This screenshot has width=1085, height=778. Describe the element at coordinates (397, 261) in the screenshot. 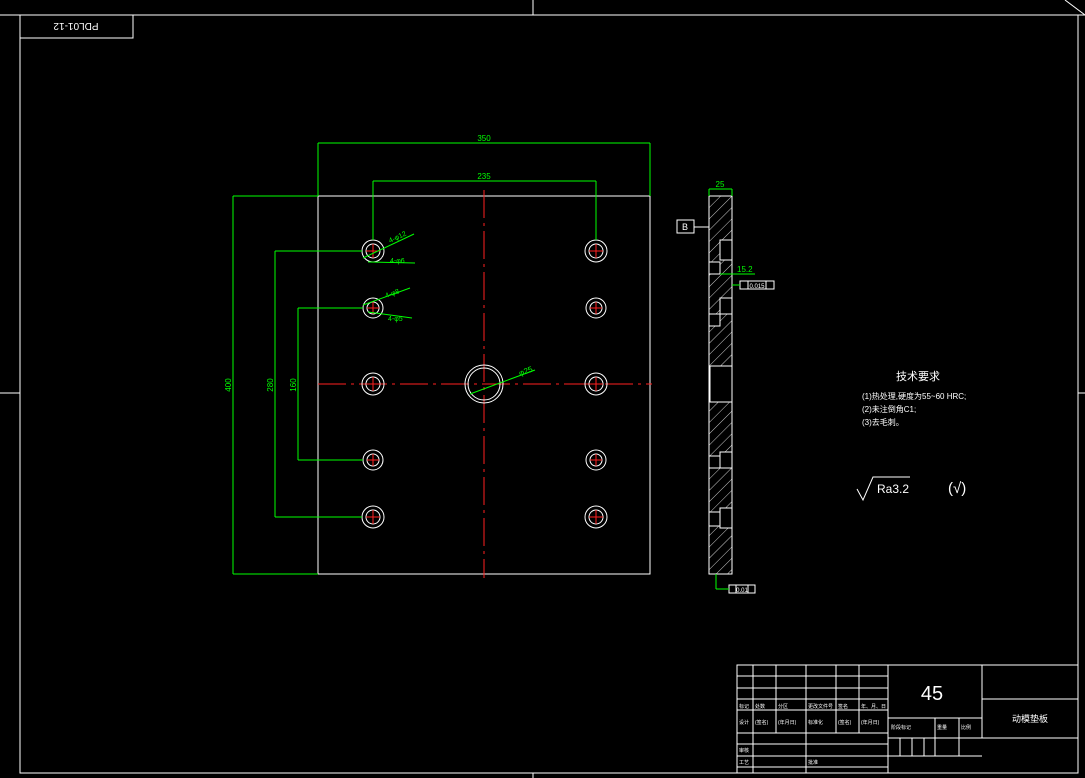

I see `hole-callout-2: 4-φ6` at that location.